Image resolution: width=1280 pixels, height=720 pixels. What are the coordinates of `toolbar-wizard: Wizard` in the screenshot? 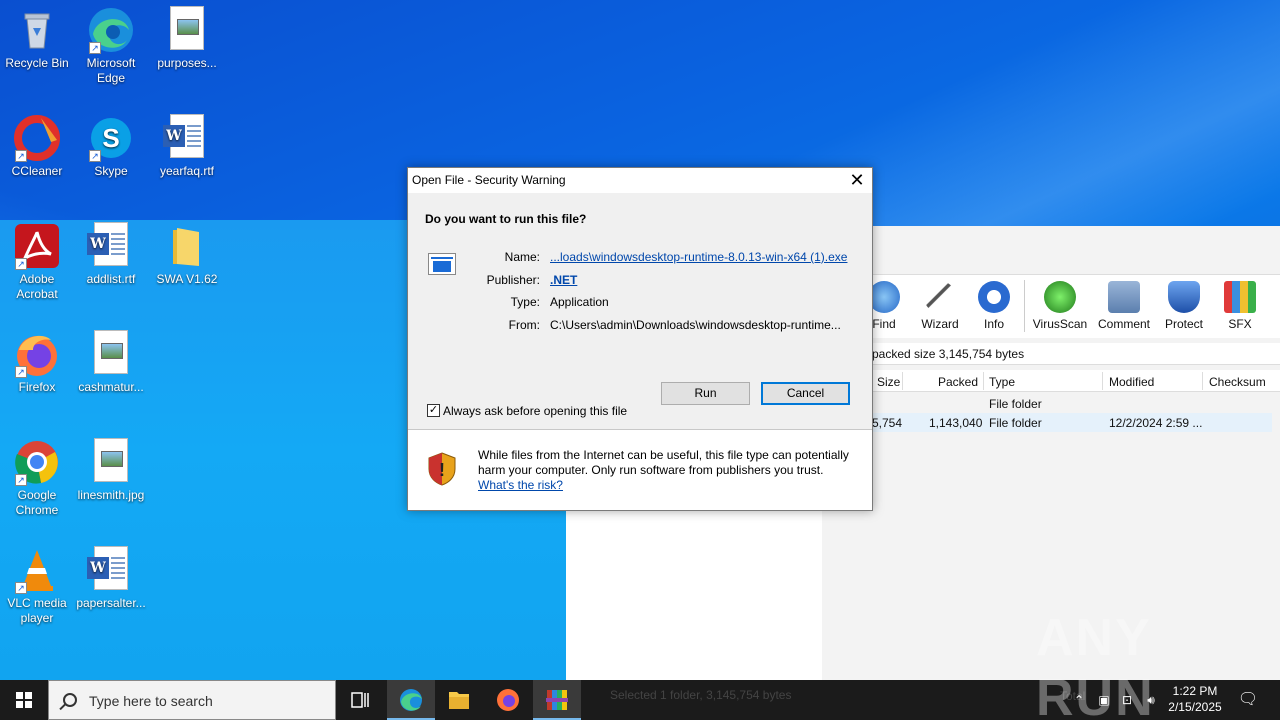 It's located at (940, 306).